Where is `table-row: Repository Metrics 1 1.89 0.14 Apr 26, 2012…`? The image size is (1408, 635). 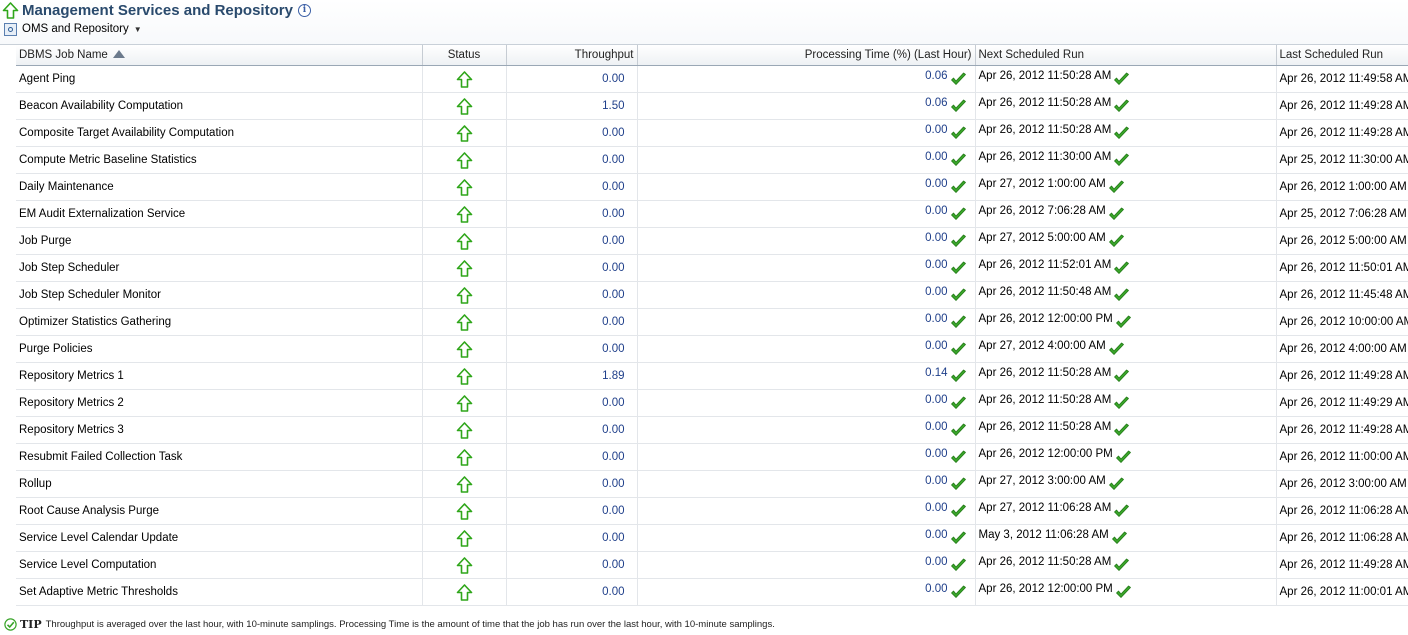 table-row: Repository Metrics 1 1.89 0.14 Apr 26, 2012… is located at coordinates (712, 376).